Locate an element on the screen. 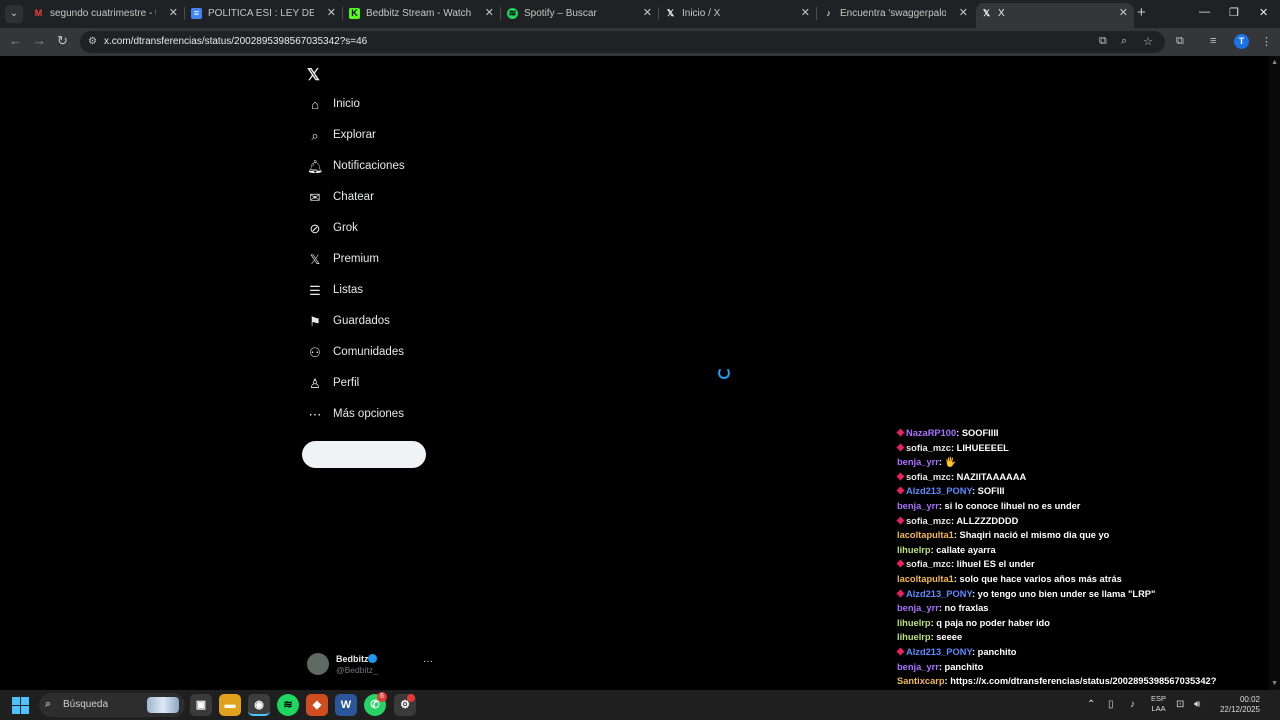  chat-text: LIHUEEEEL is located at coordinates (982, 447).